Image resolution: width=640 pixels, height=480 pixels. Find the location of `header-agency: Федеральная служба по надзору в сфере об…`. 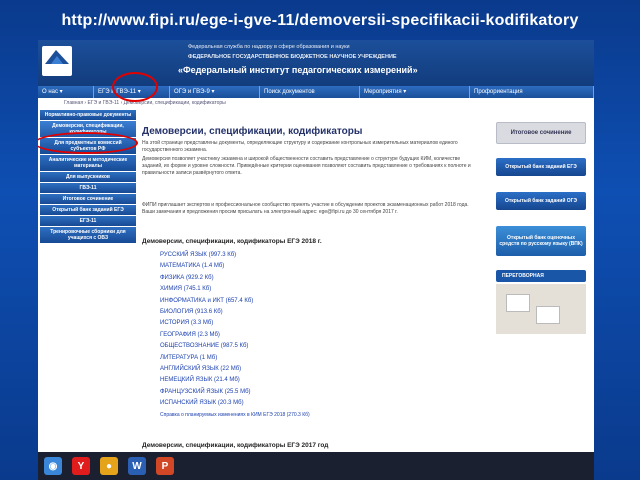

header-agency: Федеральная служба по надзору в сфере об… is located at coordinates (269, 47).